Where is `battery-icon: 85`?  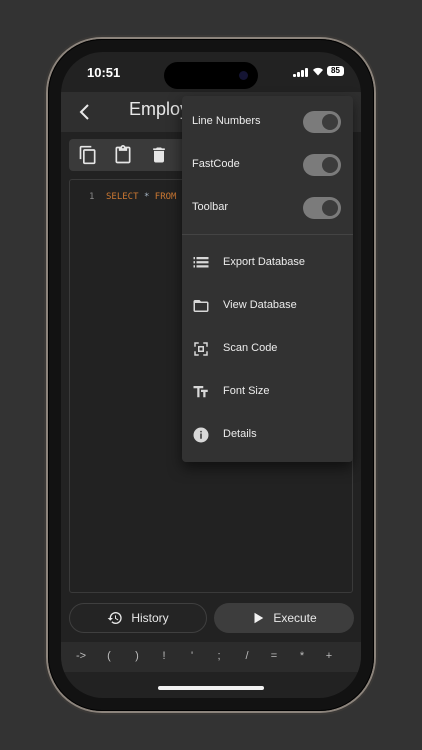 battery-icon: 85 is located at coordinates (335, 71).